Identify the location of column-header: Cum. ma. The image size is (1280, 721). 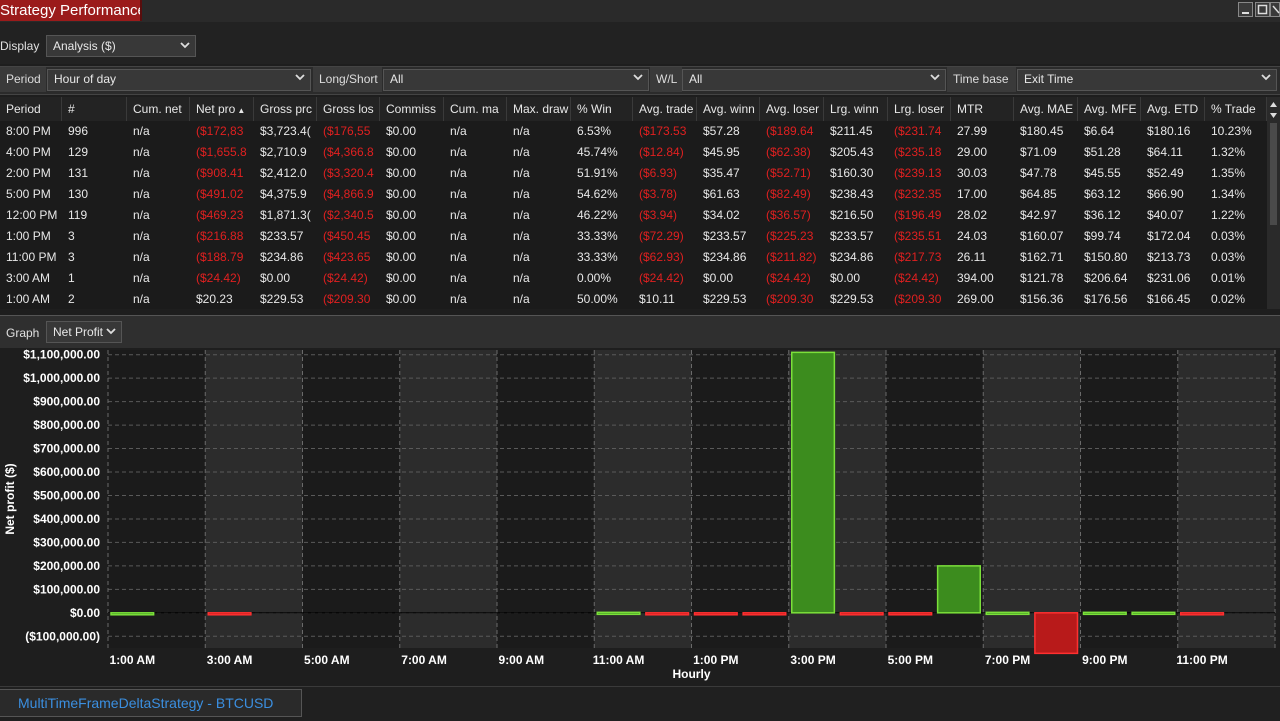
(475, 109).